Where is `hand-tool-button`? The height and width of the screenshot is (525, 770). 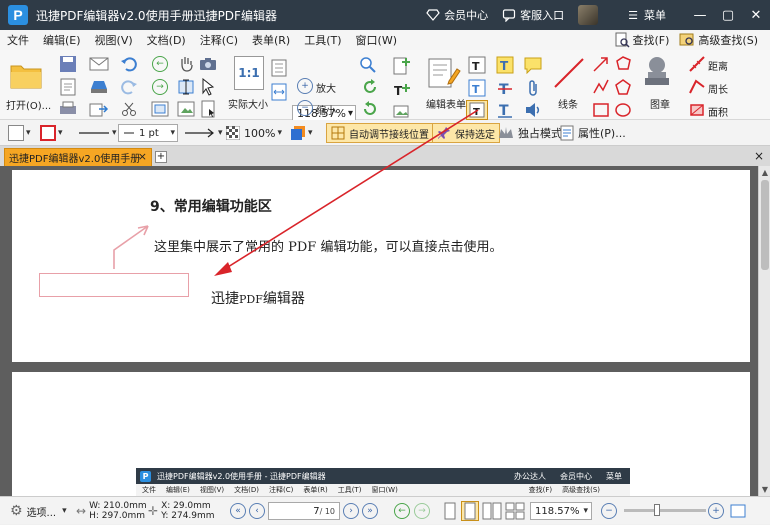 hand-tool-button is located at coordinates (186, 64).